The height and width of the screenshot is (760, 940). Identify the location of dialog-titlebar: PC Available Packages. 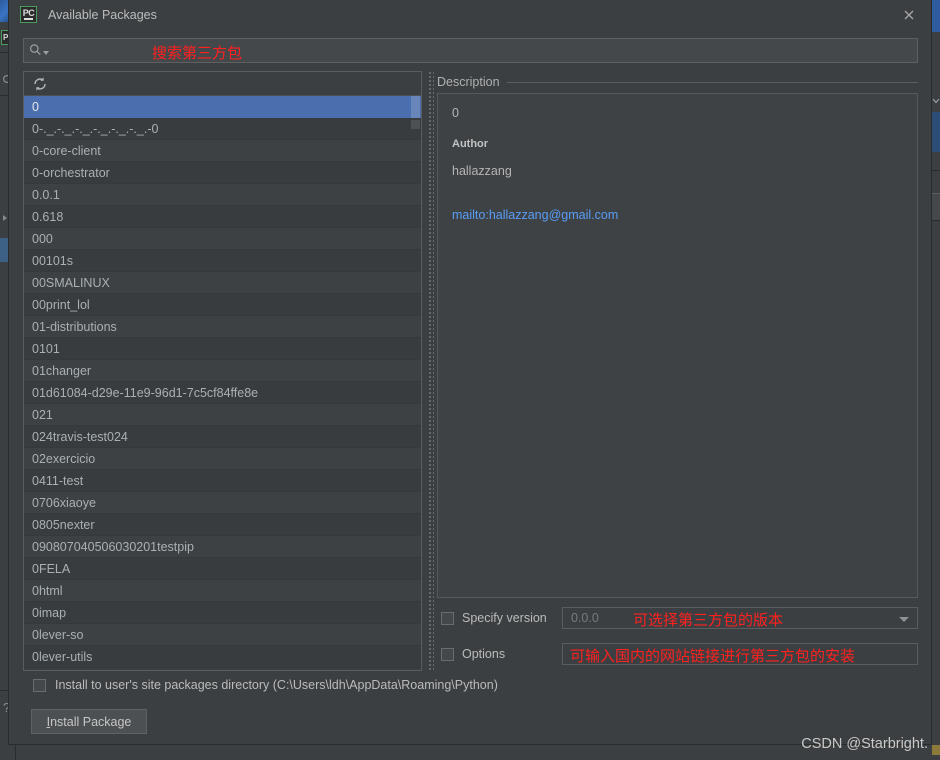
(470, 14).